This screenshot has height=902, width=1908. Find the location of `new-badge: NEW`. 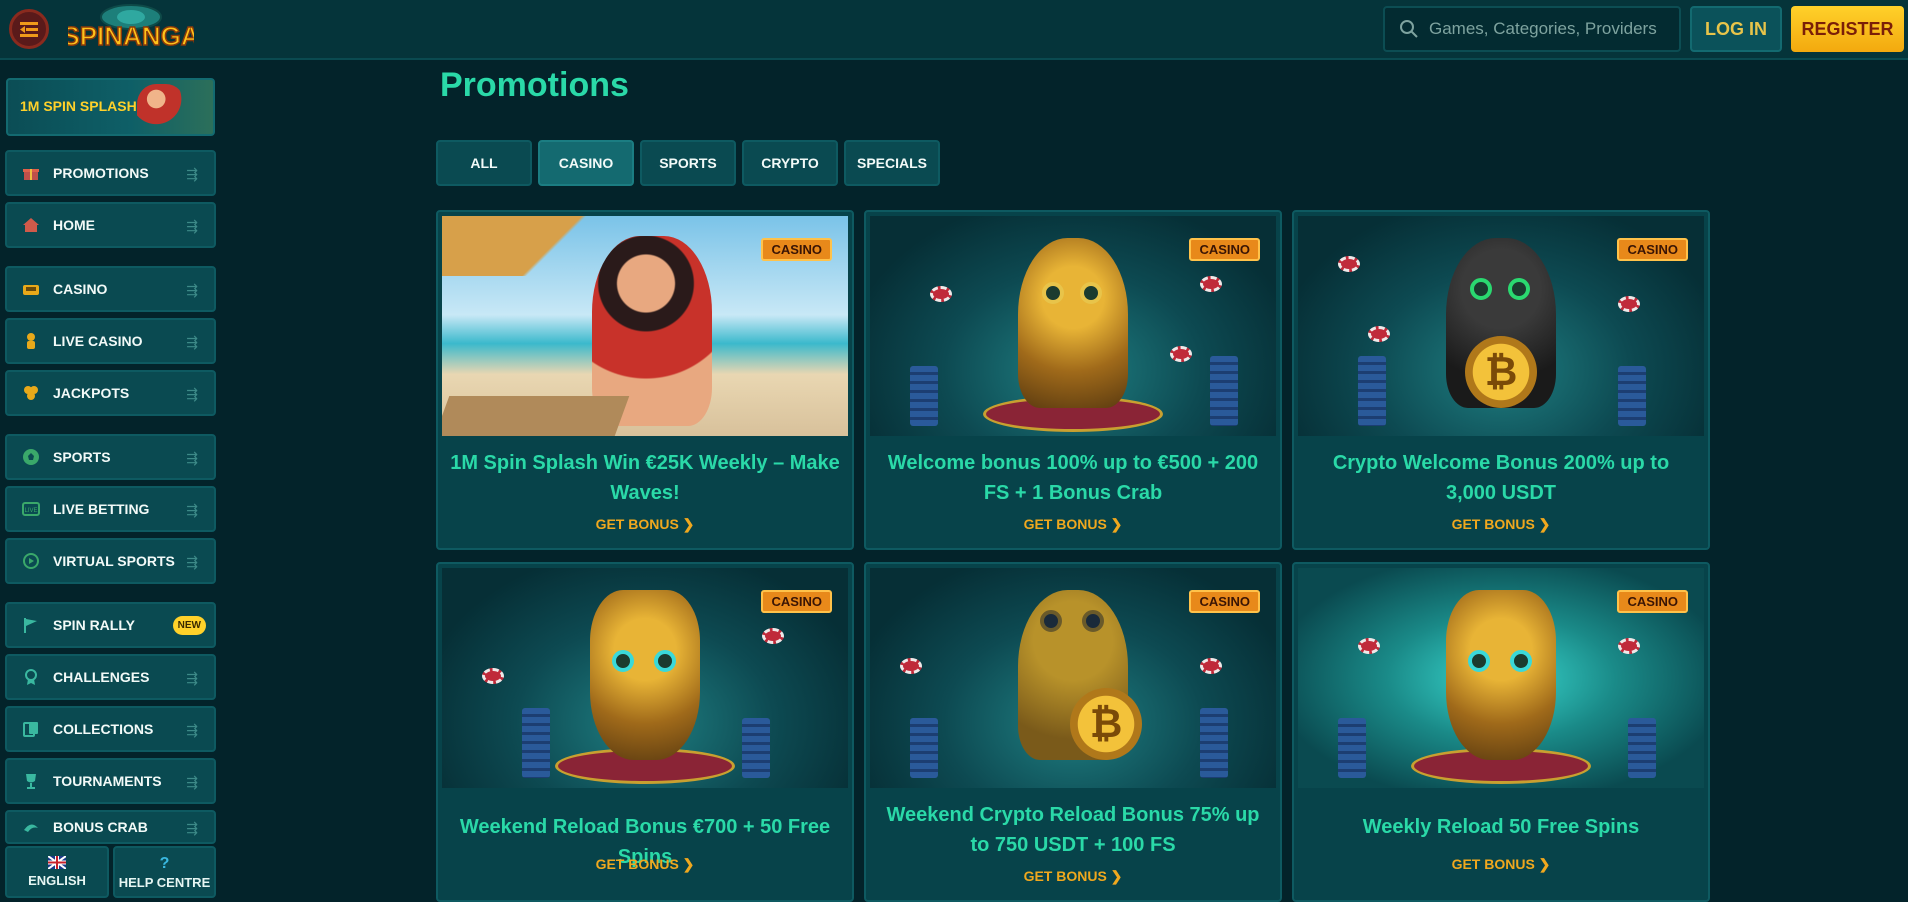

new-badge: NEW is located at coordinates (189, 625).